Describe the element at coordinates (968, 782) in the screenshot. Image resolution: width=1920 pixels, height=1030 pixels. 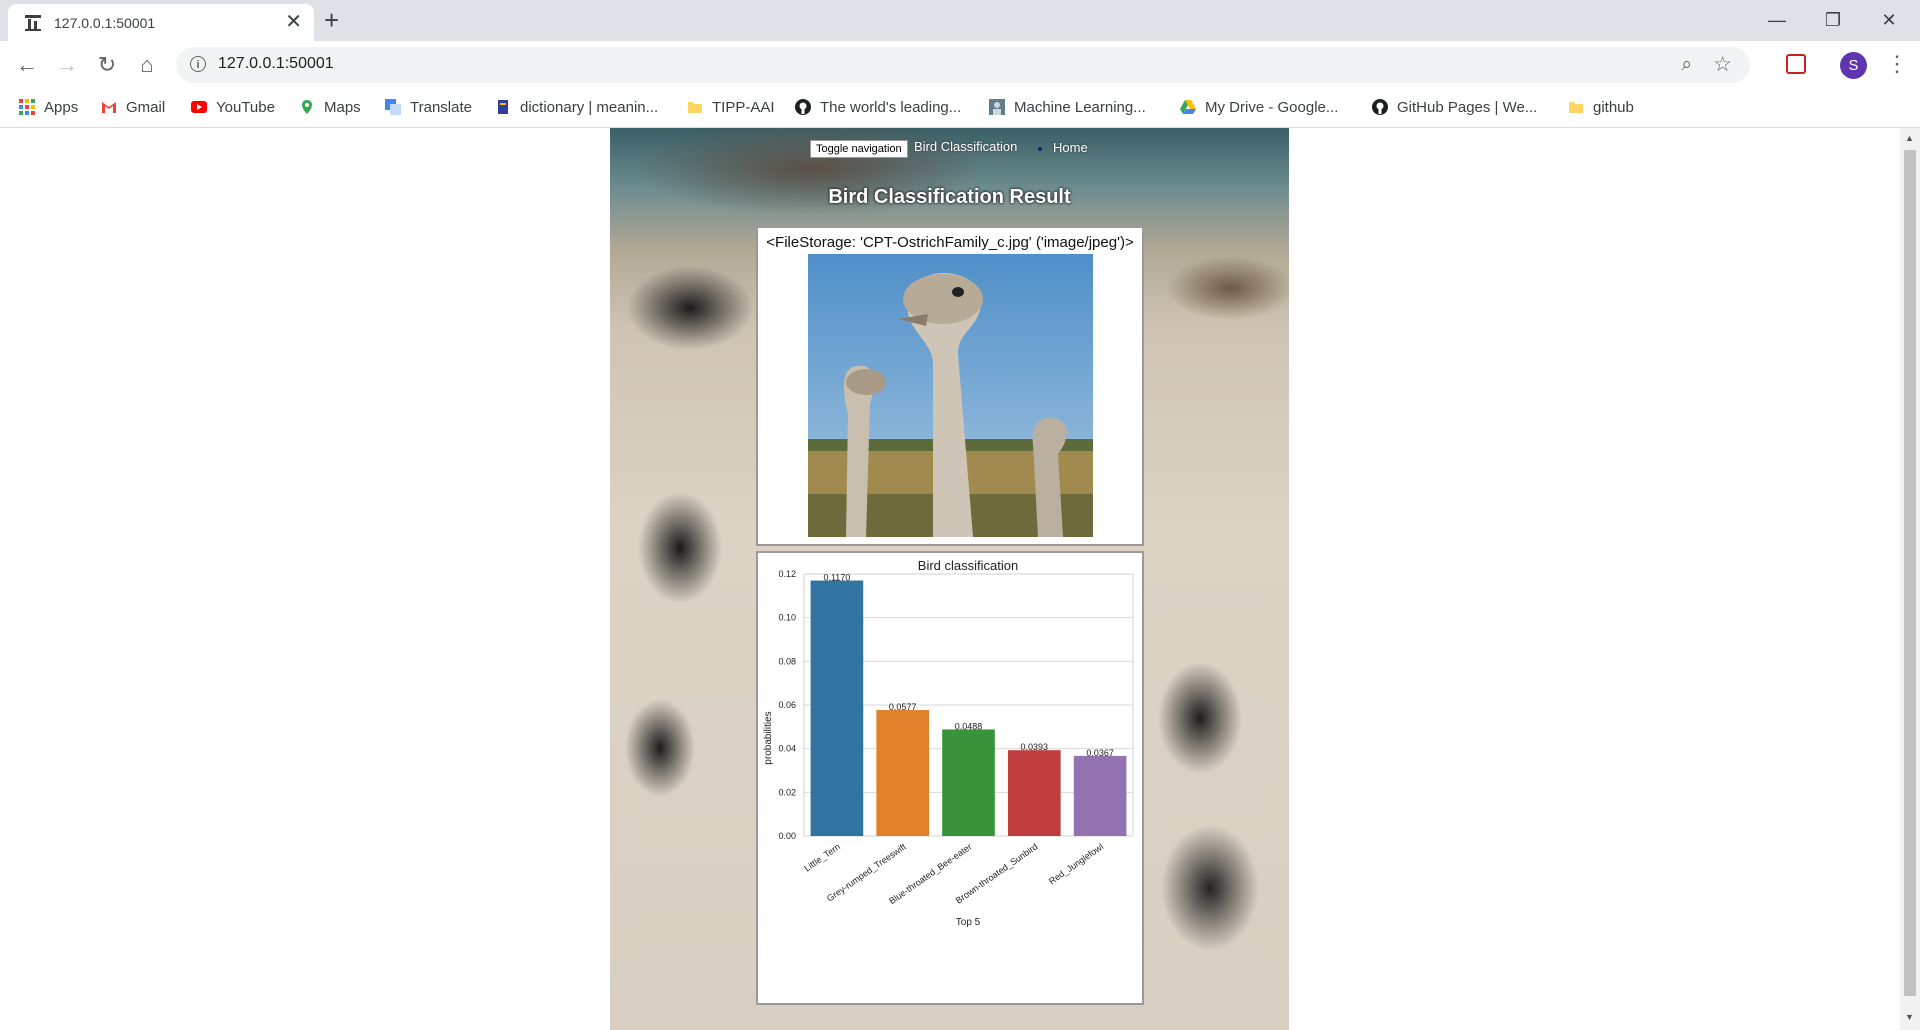
I see `bar-blue-throated-bee-eater` at that location.